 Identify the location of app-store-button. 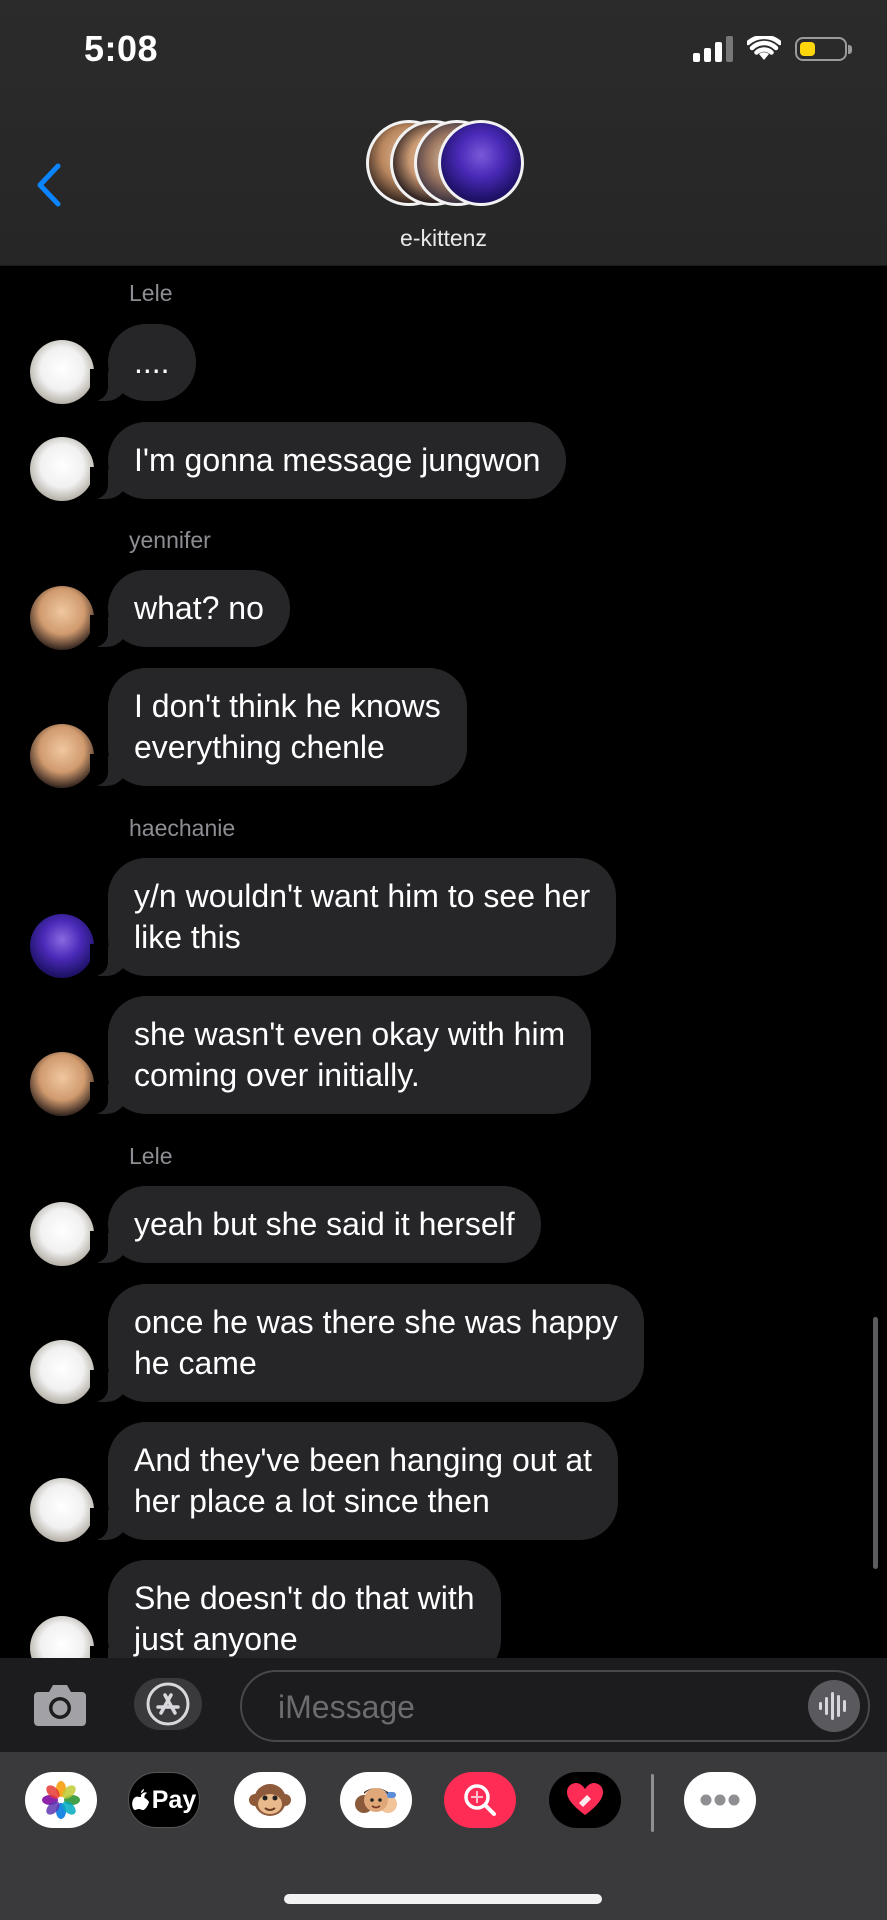
(168, 1704).